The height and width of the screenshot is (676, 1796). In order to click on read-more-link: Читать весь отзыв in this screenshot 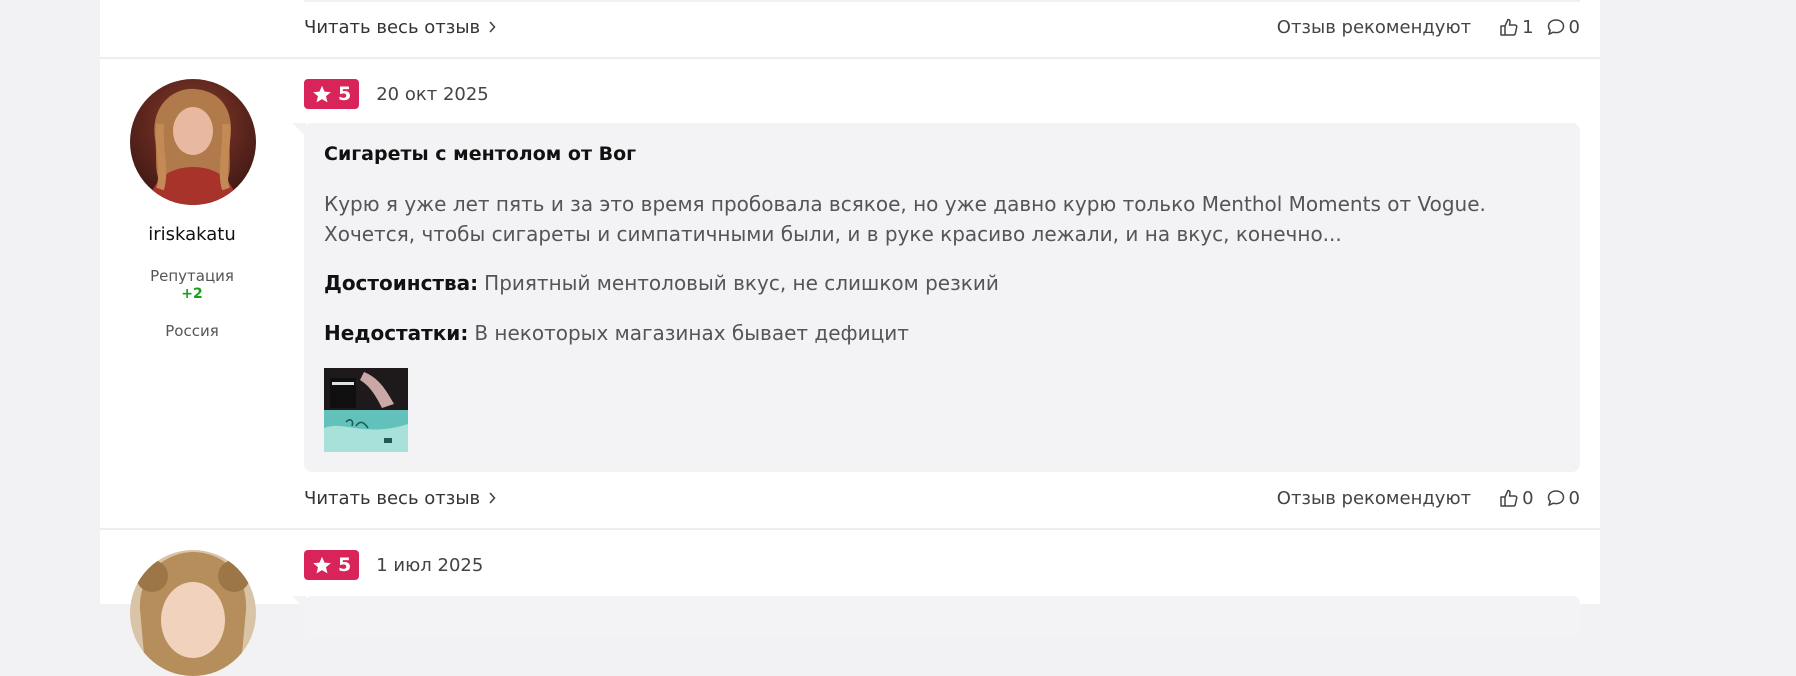, I will do `click(400, 498)`.